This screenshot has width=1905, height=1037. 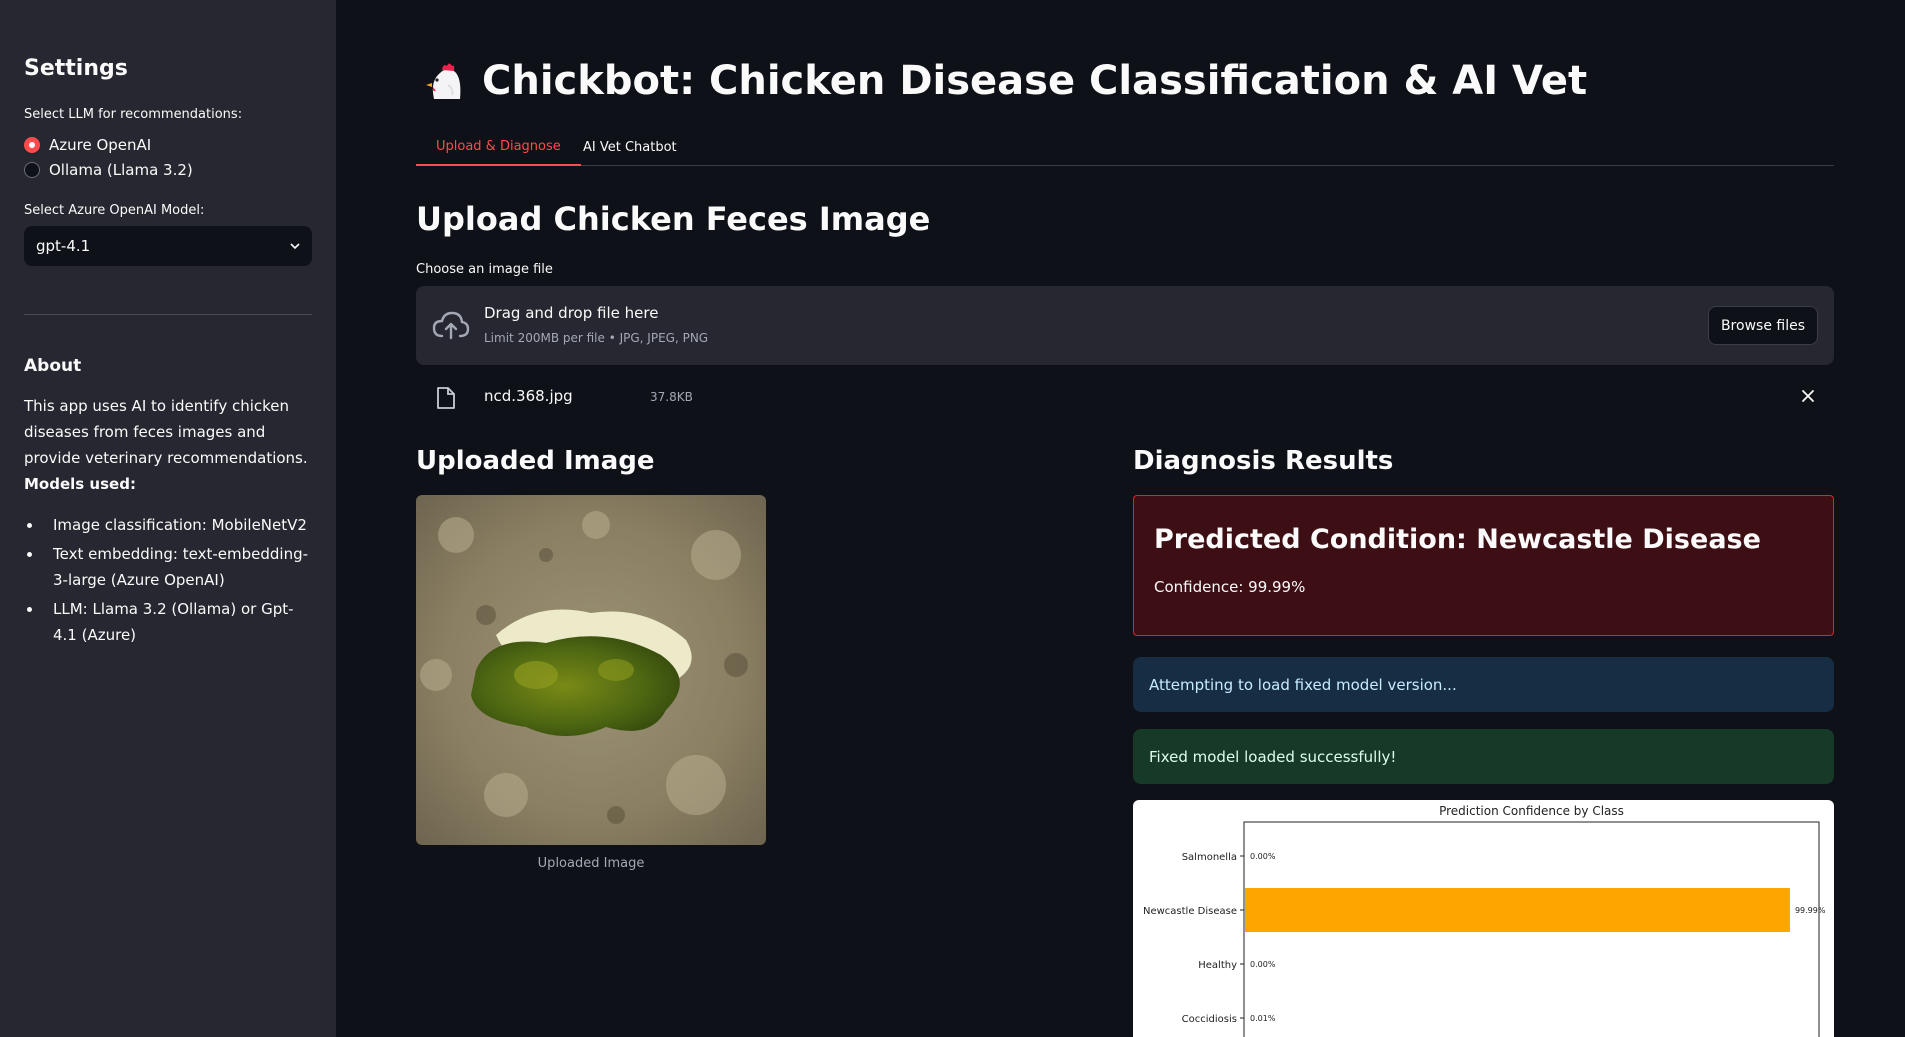 I want to click on file-field-label: Choose an image file, so click(x=484, y=269).